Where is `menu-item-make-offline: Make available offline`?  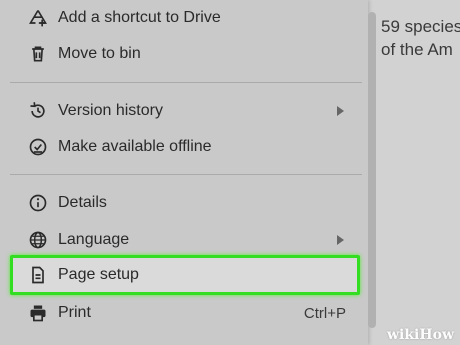
menu-item-make-offline: Make available offline is located at coordinates (186, 147).